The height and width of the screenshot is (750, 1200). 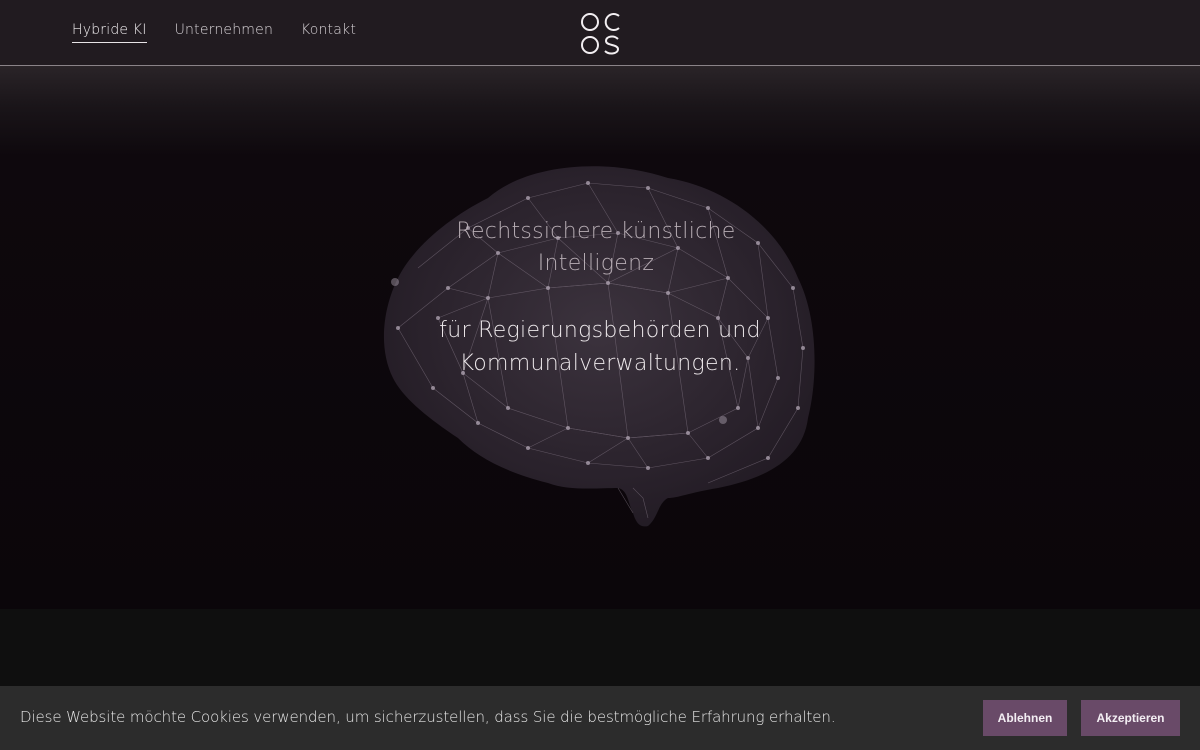 I want to click on logo, so click(x=601, y=34).